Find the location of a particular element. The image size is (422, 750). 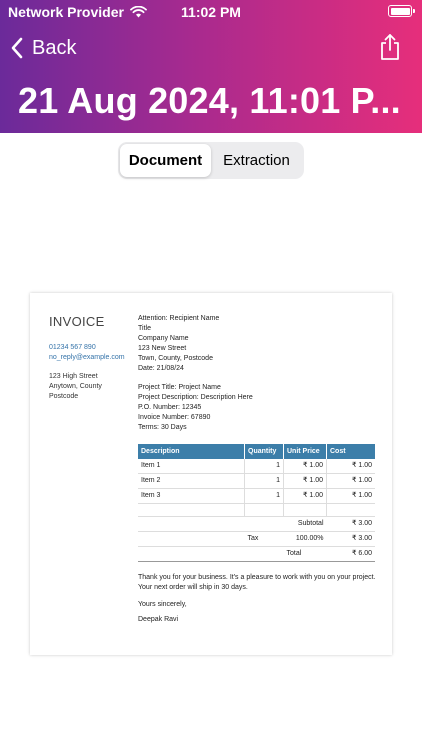

back-button: Back is located at coordinates (43, 48).